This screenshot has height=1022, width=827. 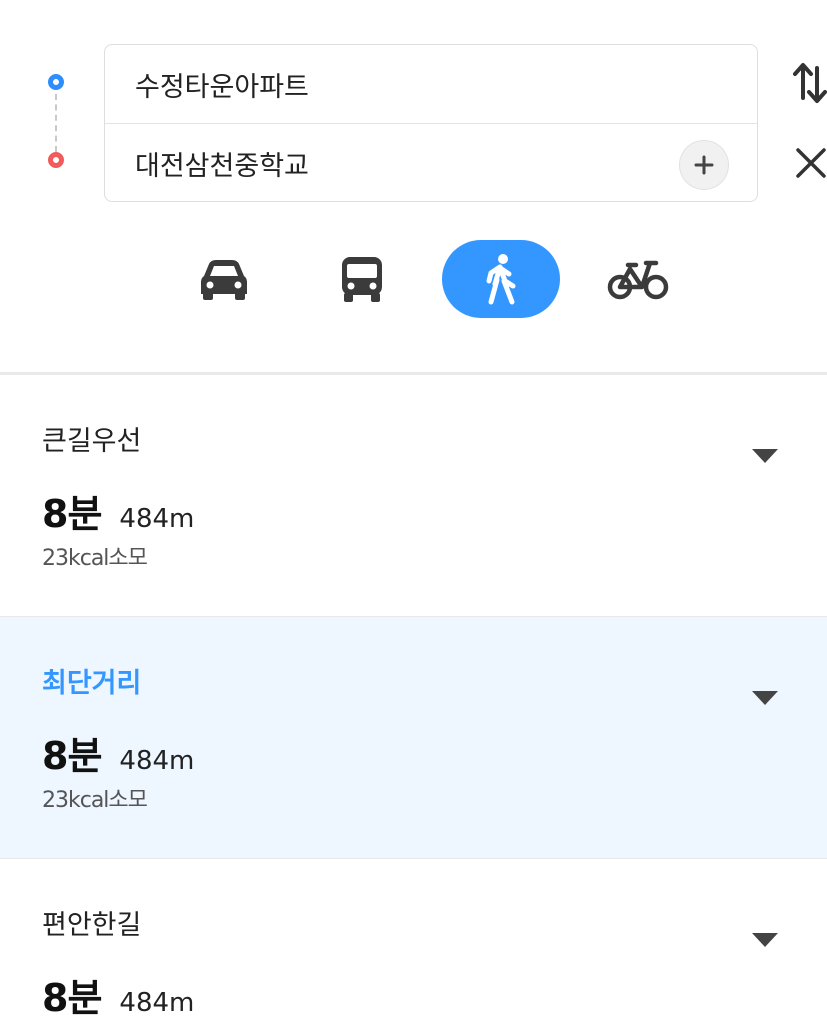 I want to click on swap-button, so click(x=808, y=83).